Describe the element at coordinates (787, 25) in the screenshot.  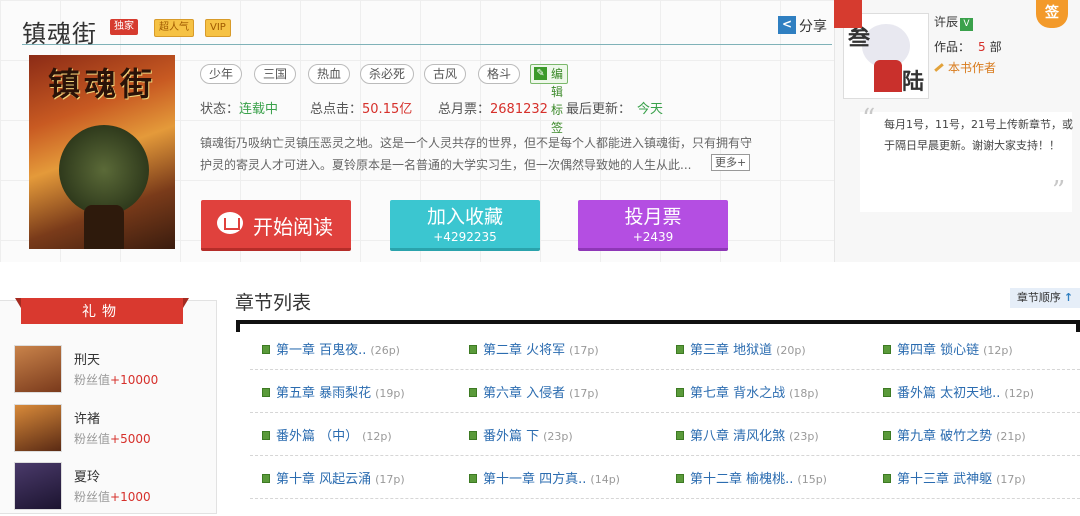
I see `share-icon` at that location.